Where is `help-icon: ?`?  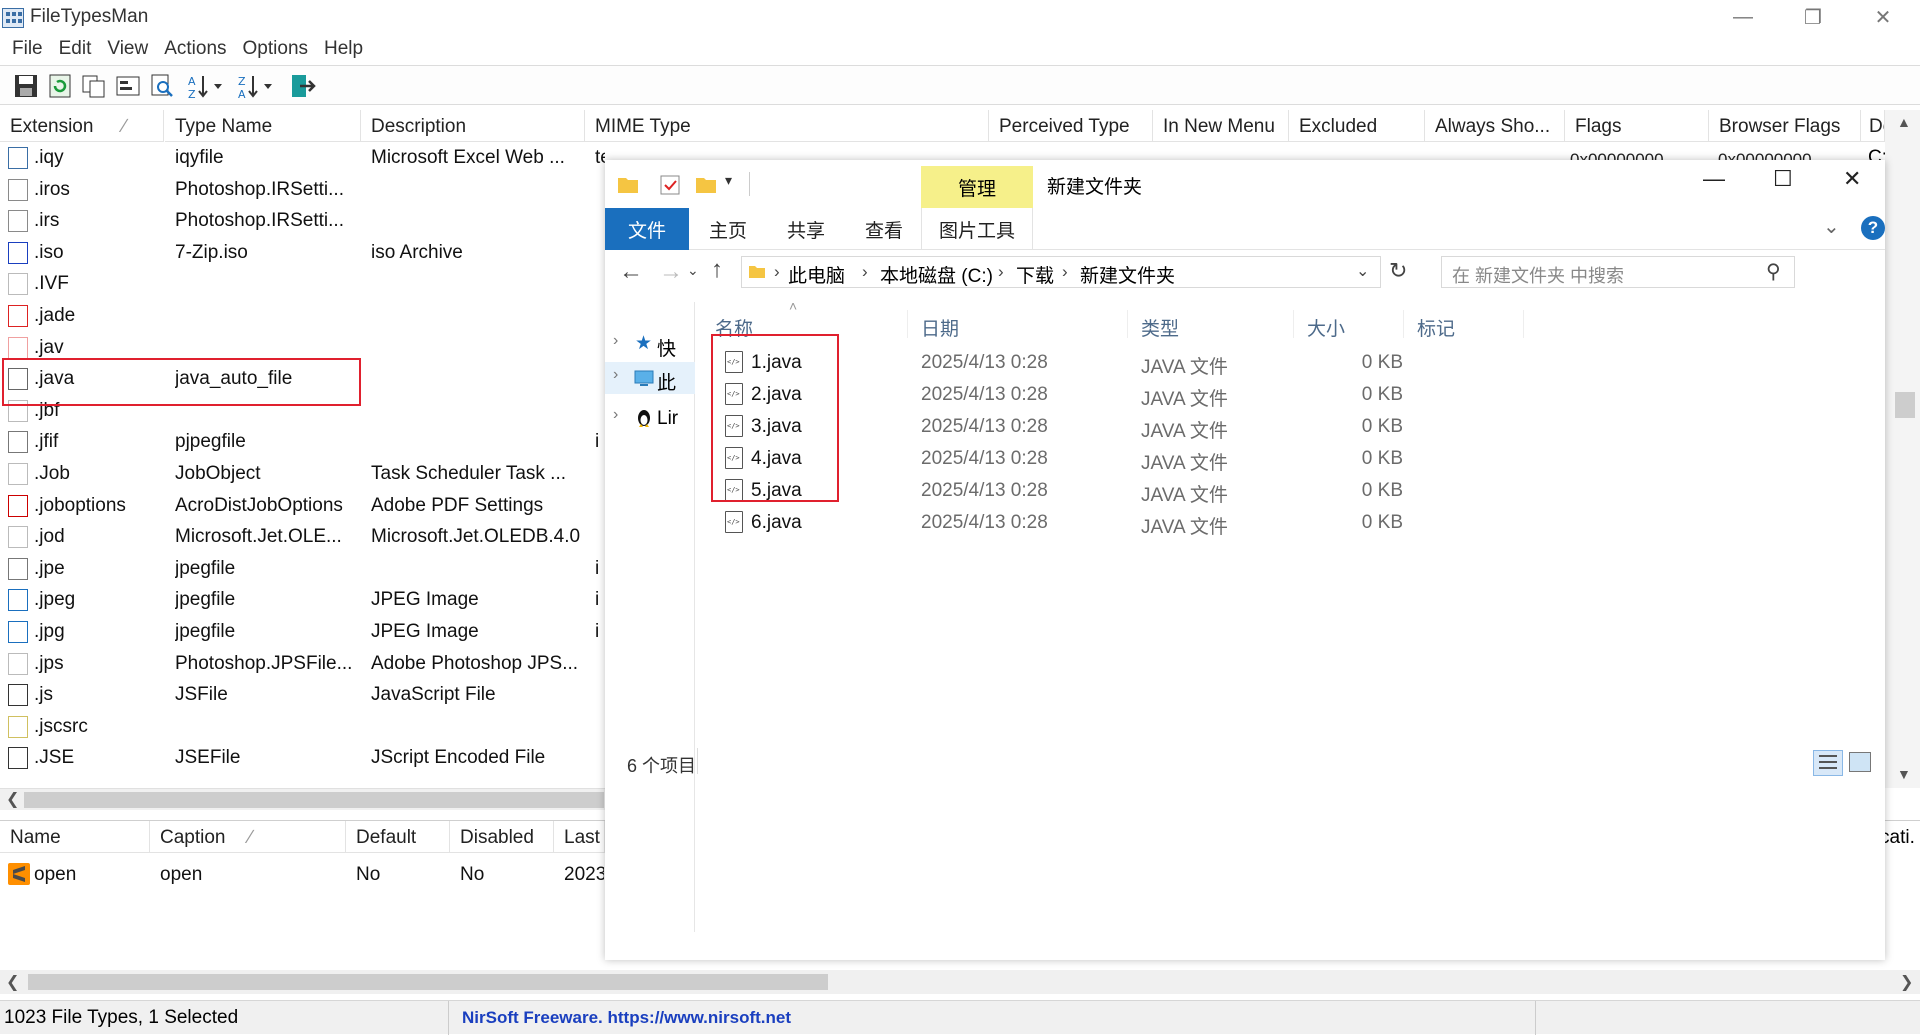 help-icon: ? is located at coordinates (1873, 228).